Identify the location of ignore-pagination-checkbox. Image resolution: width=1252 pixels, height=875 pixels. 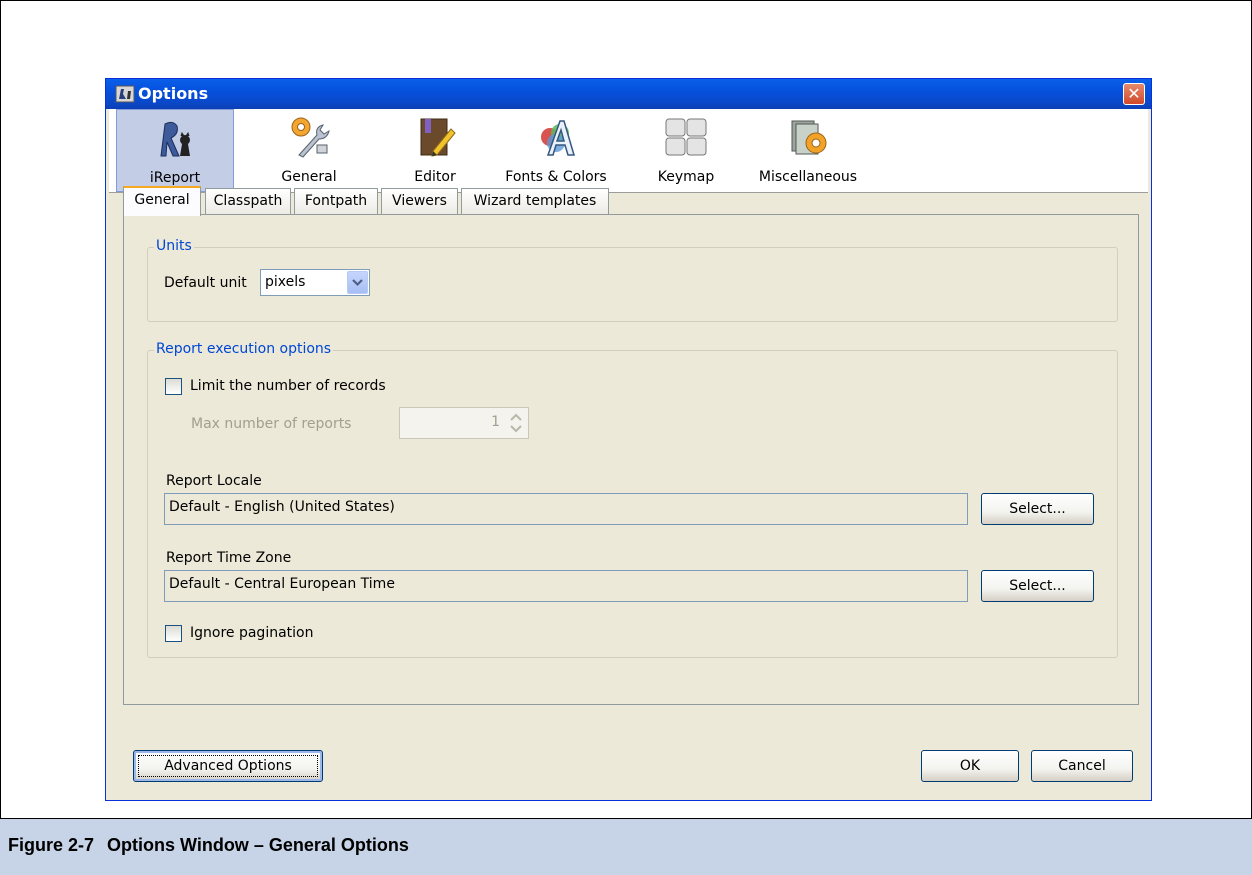
(173, 633).